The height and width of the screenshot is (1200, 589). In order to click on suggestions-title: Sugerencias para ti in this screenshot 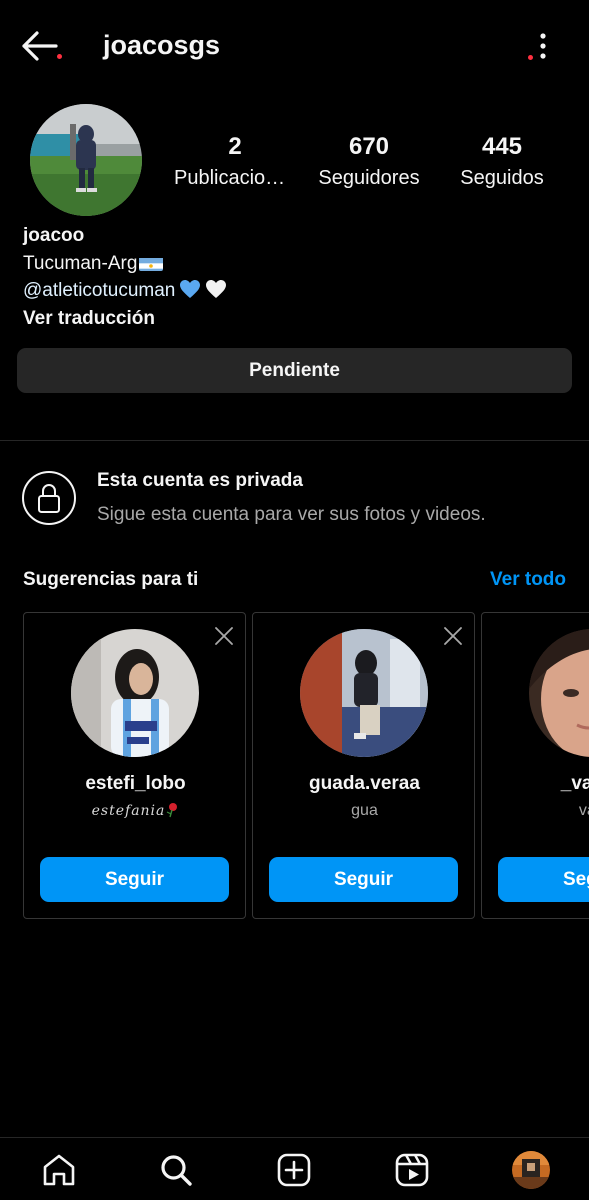, I will do `click(111, 579)`.